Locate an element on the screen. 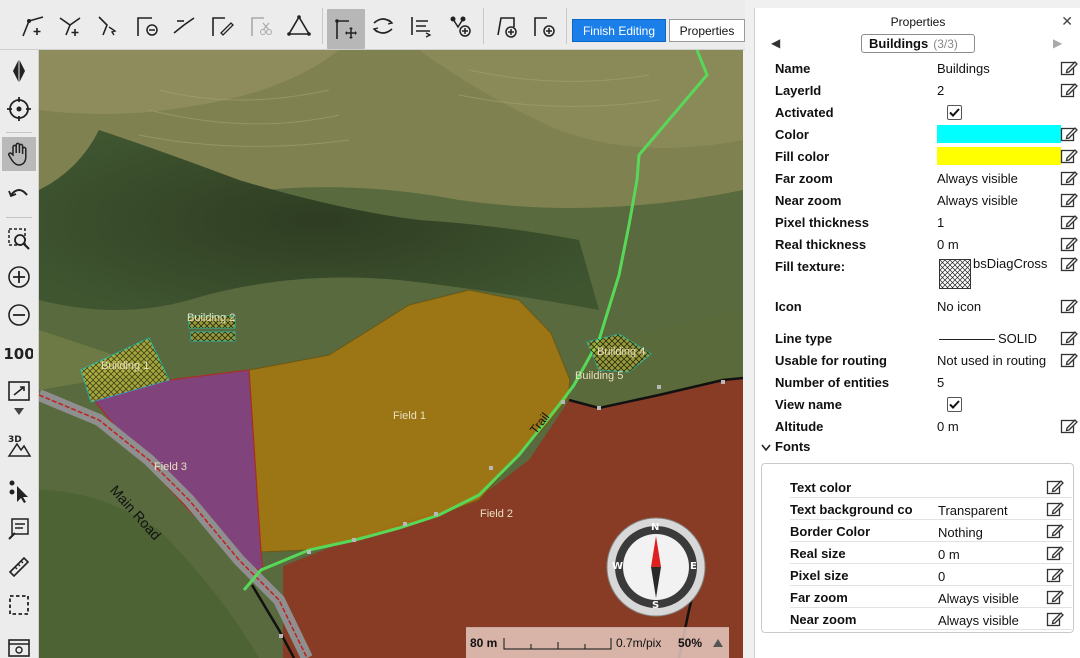 The width and height of the screenshot is (1080, 658). property-label: Near zoom is located at coordinates (808, 200).